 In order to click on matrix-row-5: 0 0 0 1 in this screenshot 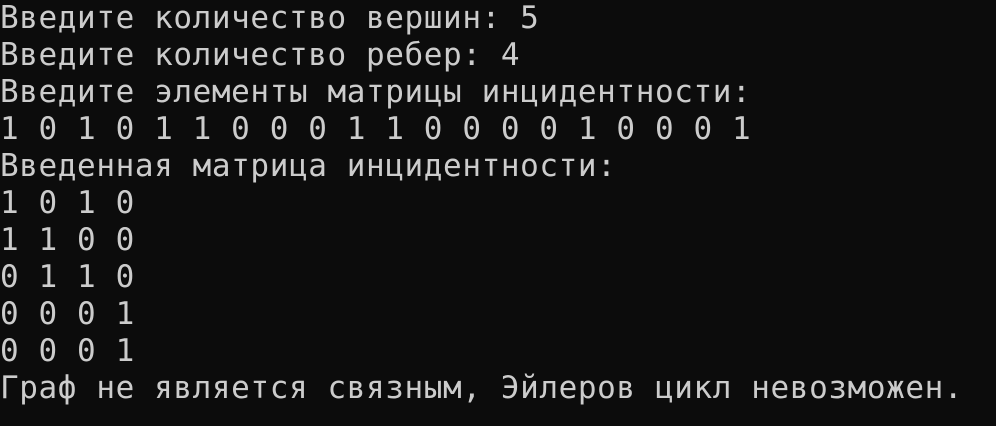, I will do `click(67, 351)`.